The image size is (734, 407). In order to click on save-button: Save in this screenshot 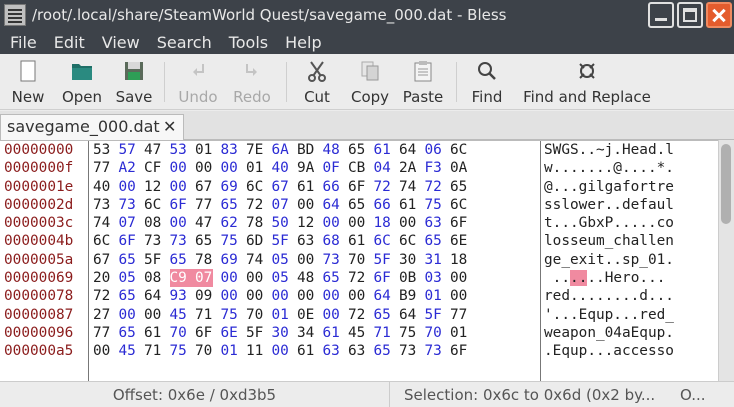, I will do `click(134, 83)`.